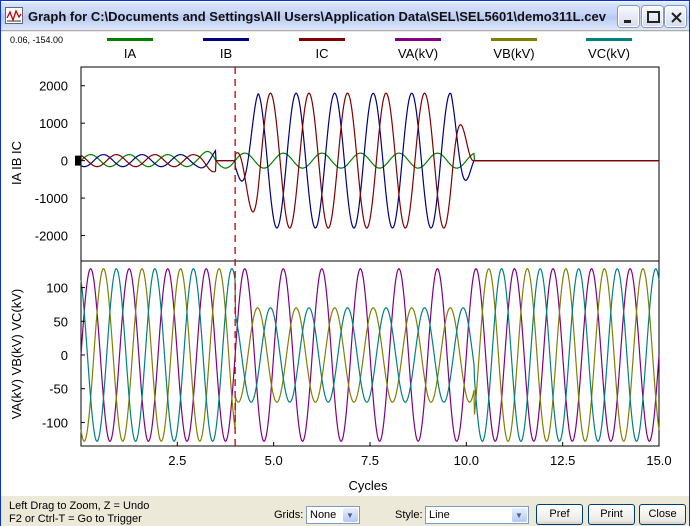  I want to click on x-tick-label: 15.0, so click(658, 460).